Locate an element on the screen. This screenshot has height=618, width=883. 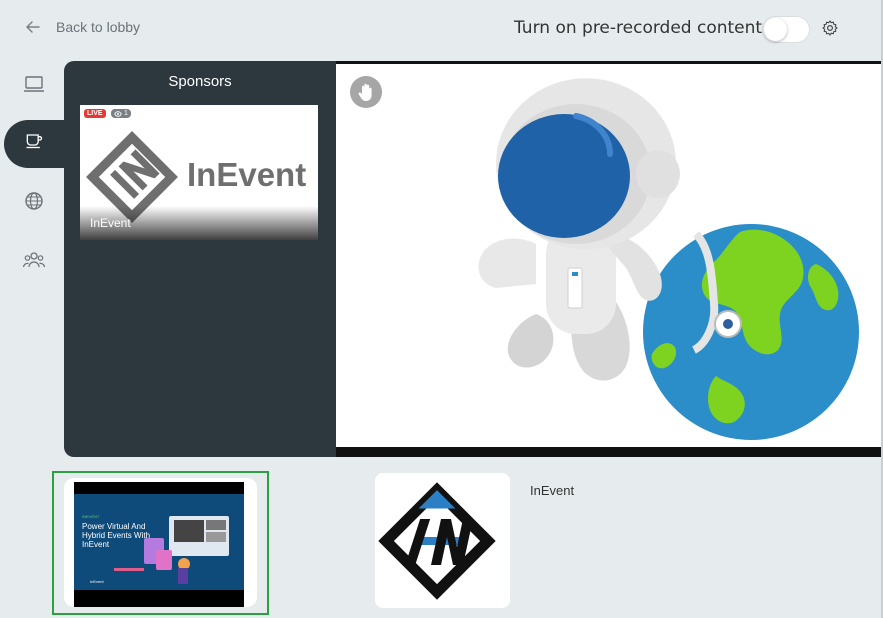
prerecorded-toggle is located at coordinates (786, 29).